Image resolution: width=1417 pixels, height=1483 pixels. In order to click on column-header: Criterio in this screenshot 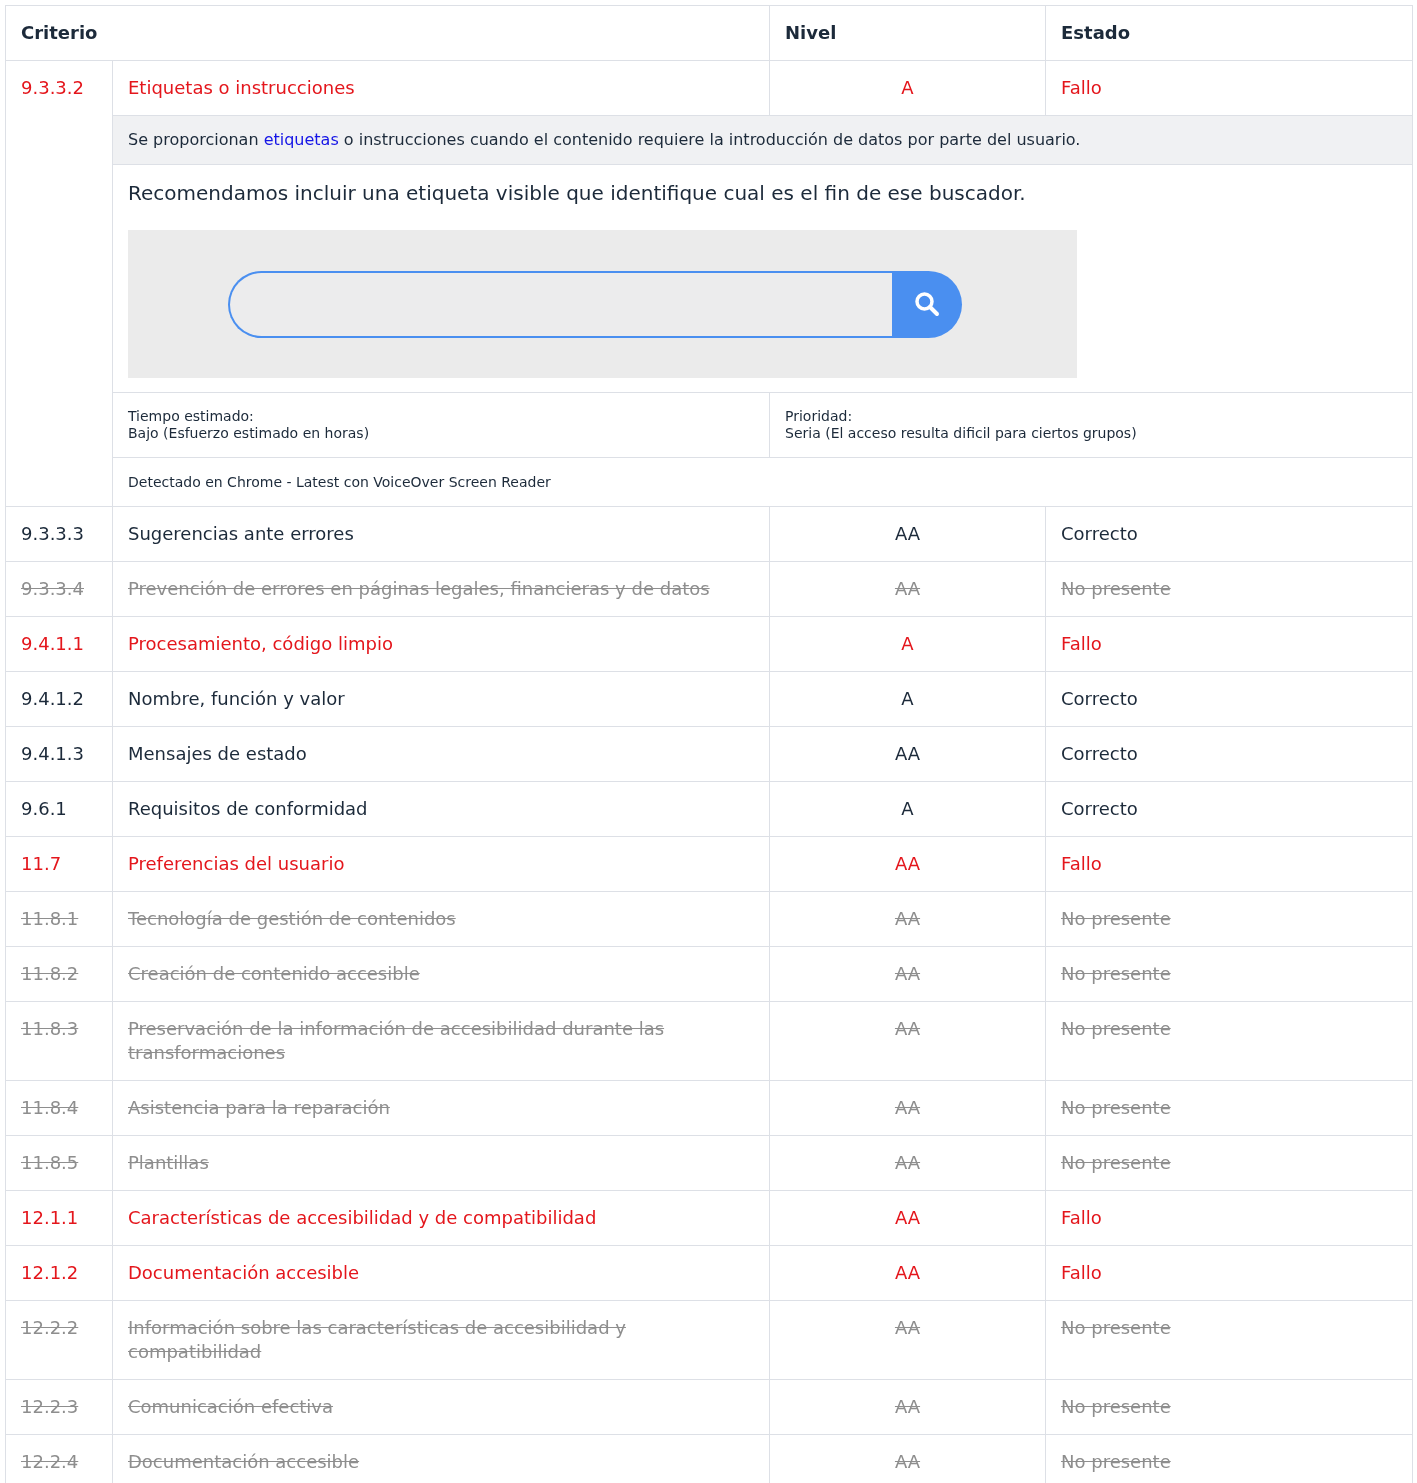, I will do `click(387, 33)`.